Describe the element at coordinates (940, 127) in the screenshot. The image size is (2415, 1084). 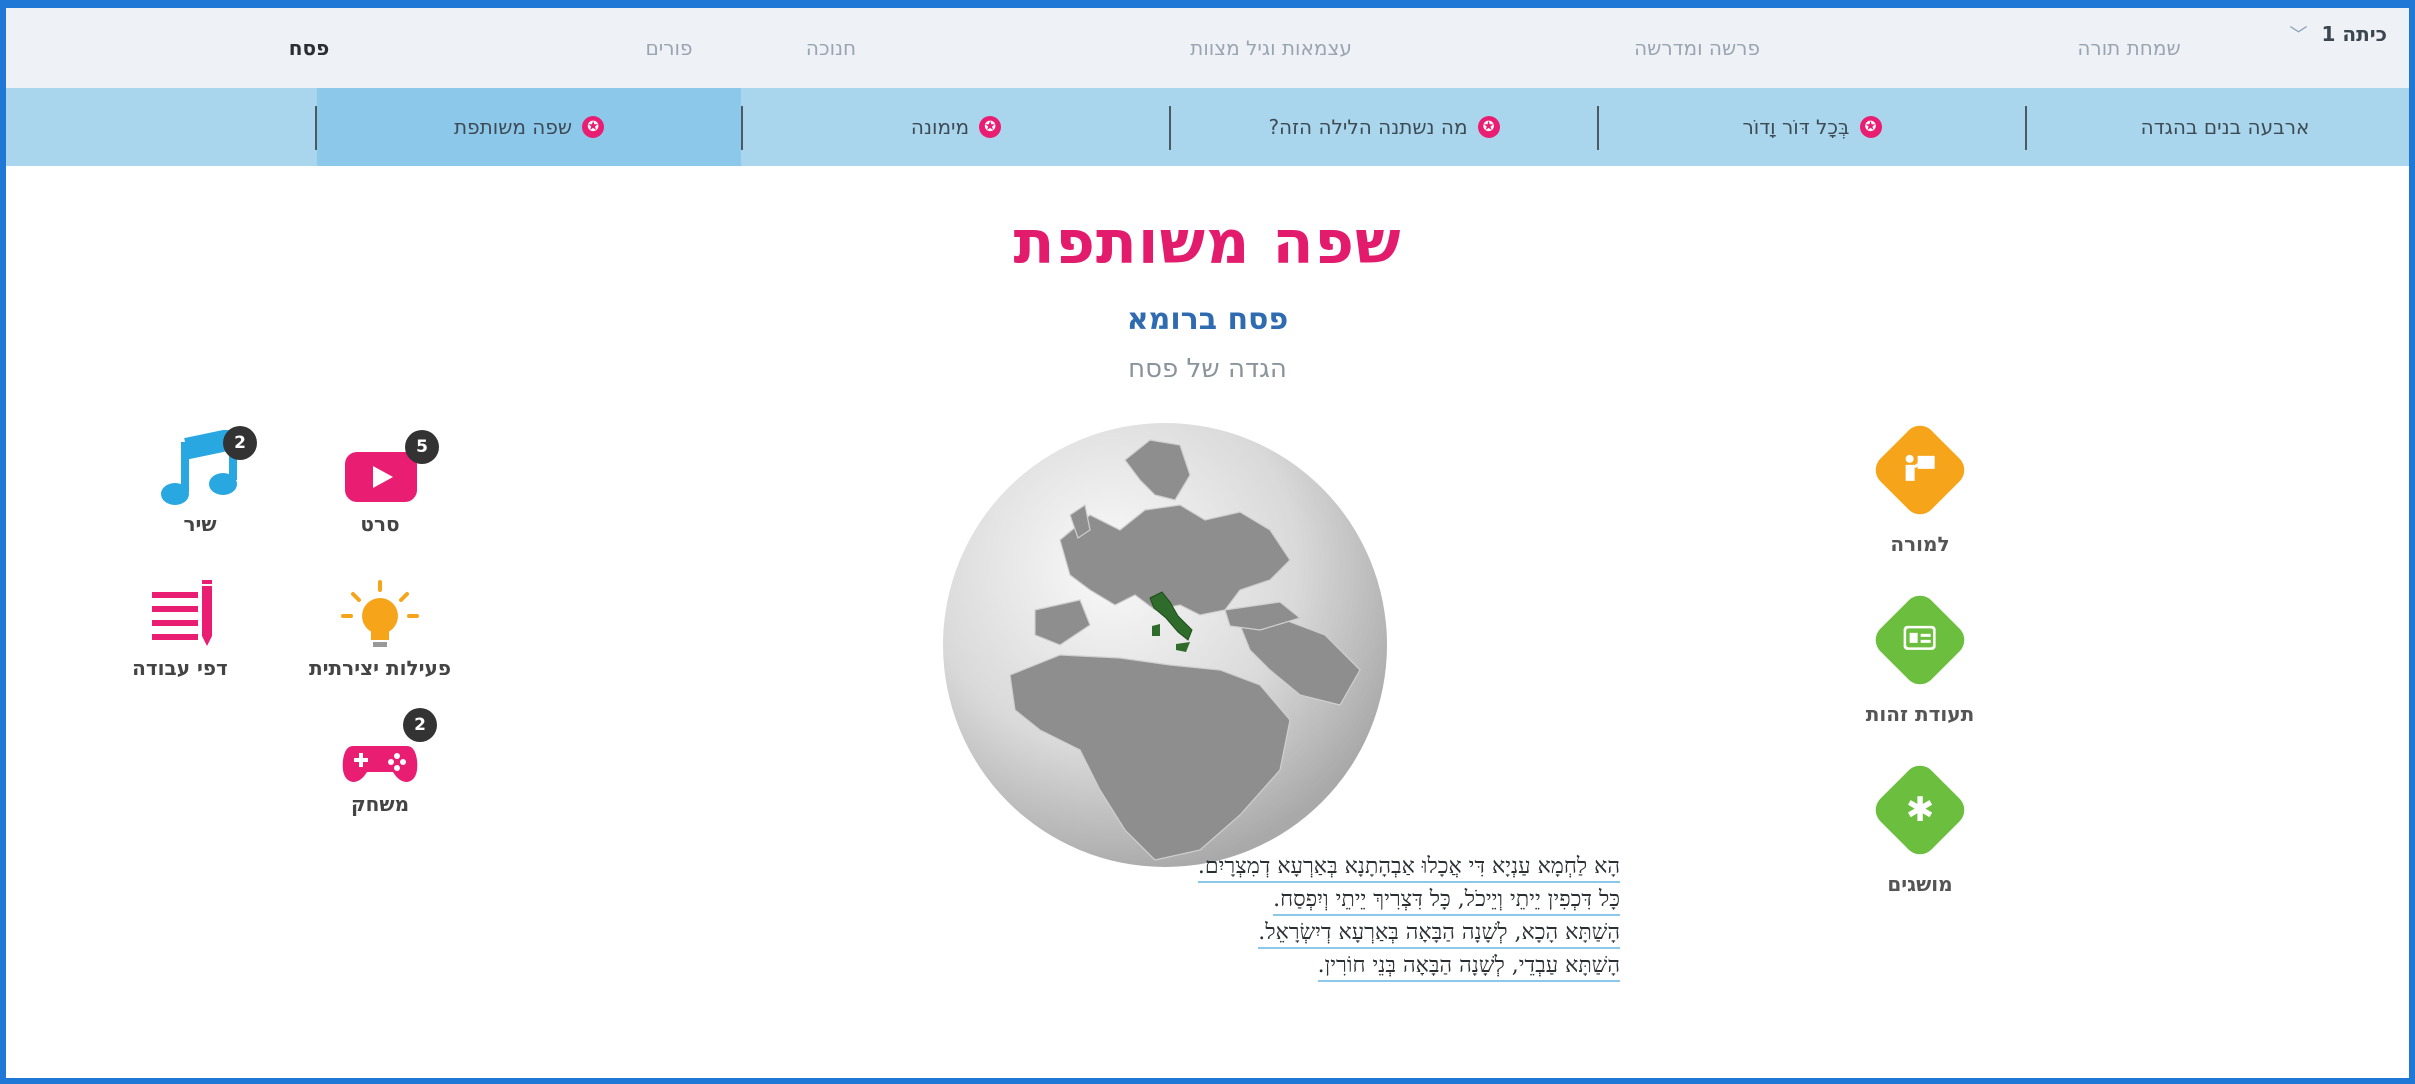
I see `subtab-label: מימונה` at that location.